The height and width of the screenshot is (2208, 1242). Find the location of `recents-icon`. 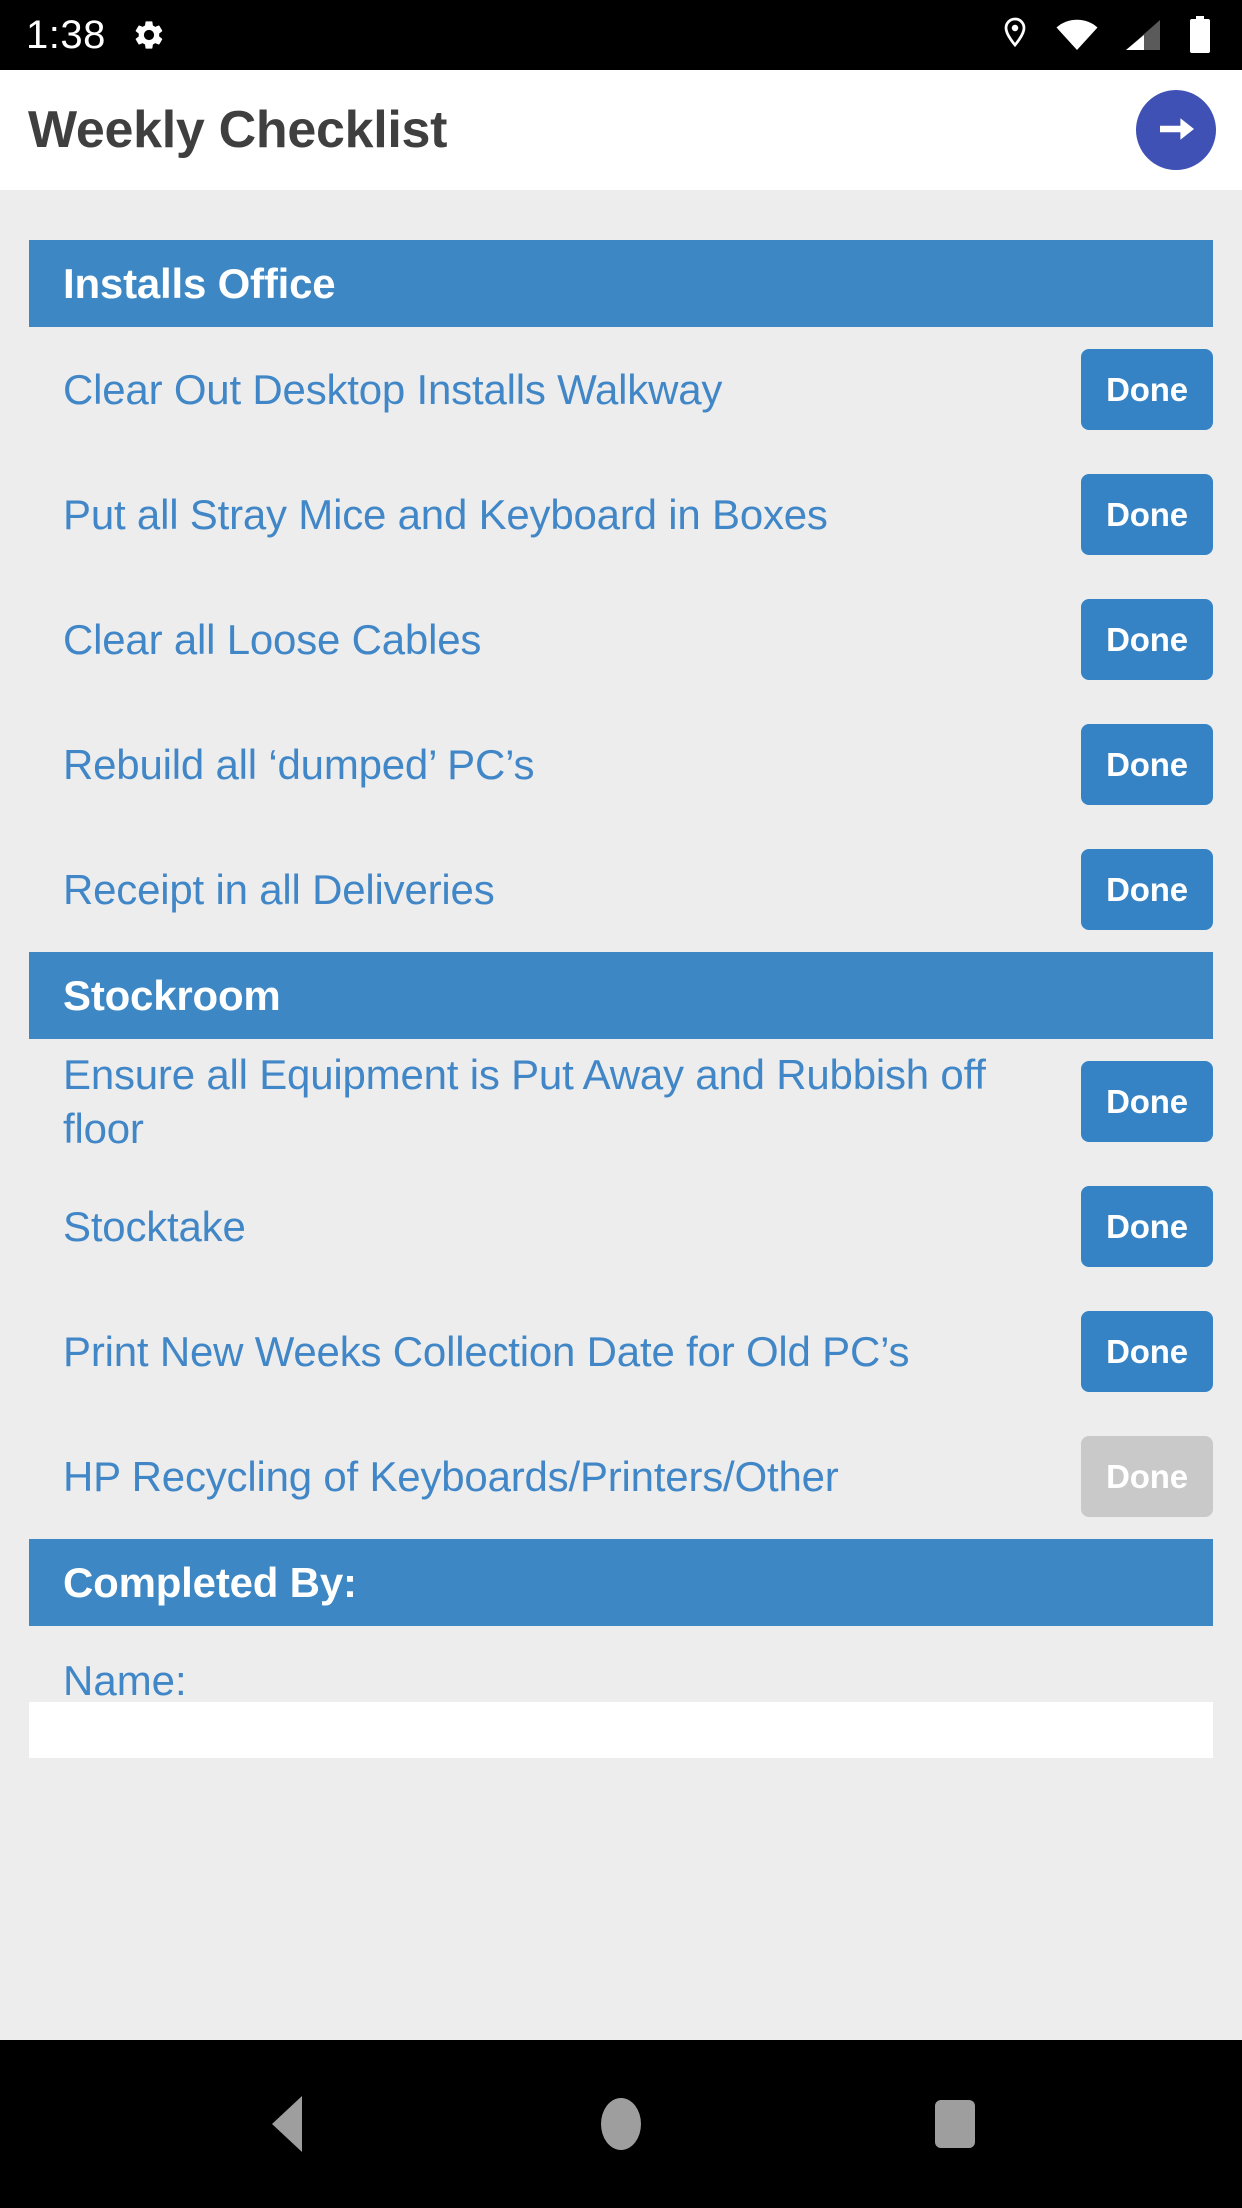

recents-icon is located at coordinates (955, 2124).